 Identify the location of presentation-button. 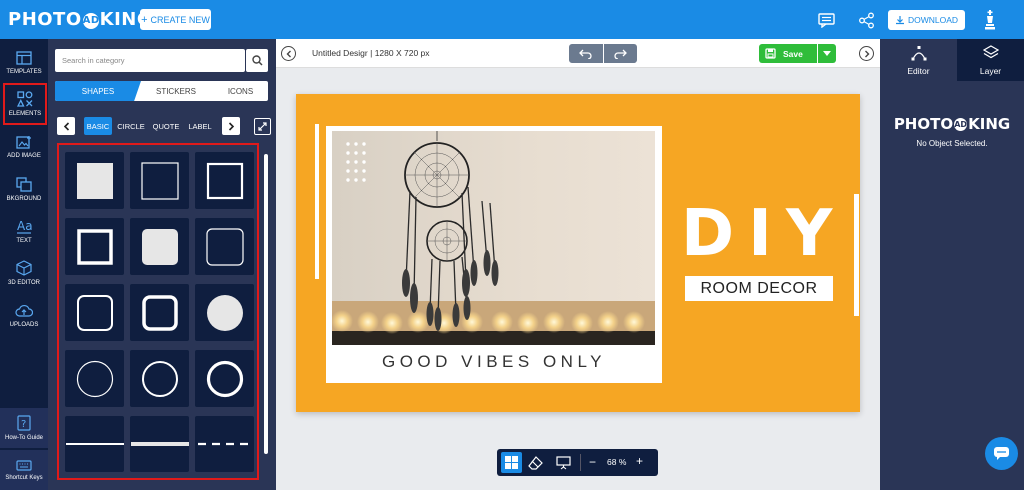
(563, 462).